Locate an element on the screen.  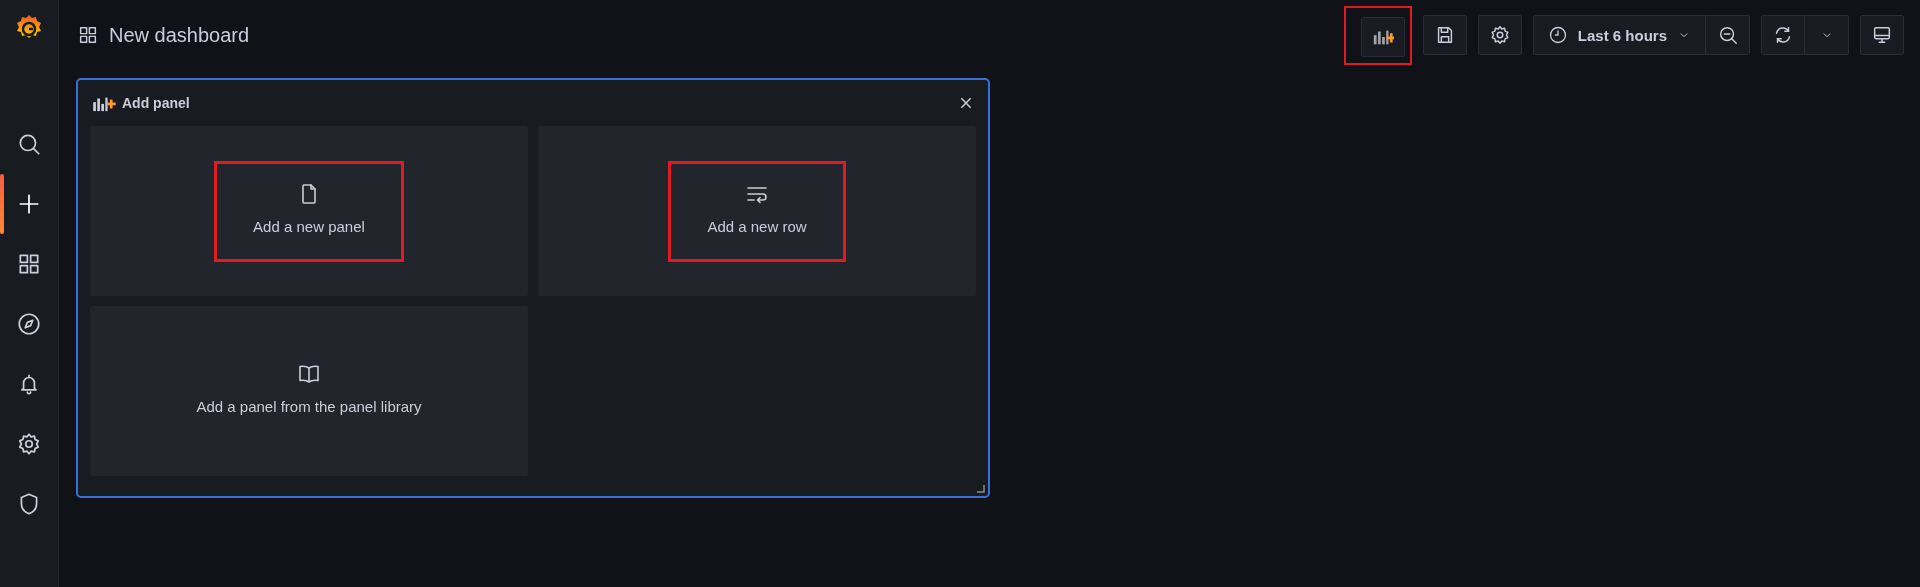
clock-icon is located at coordinates (1557, 35).